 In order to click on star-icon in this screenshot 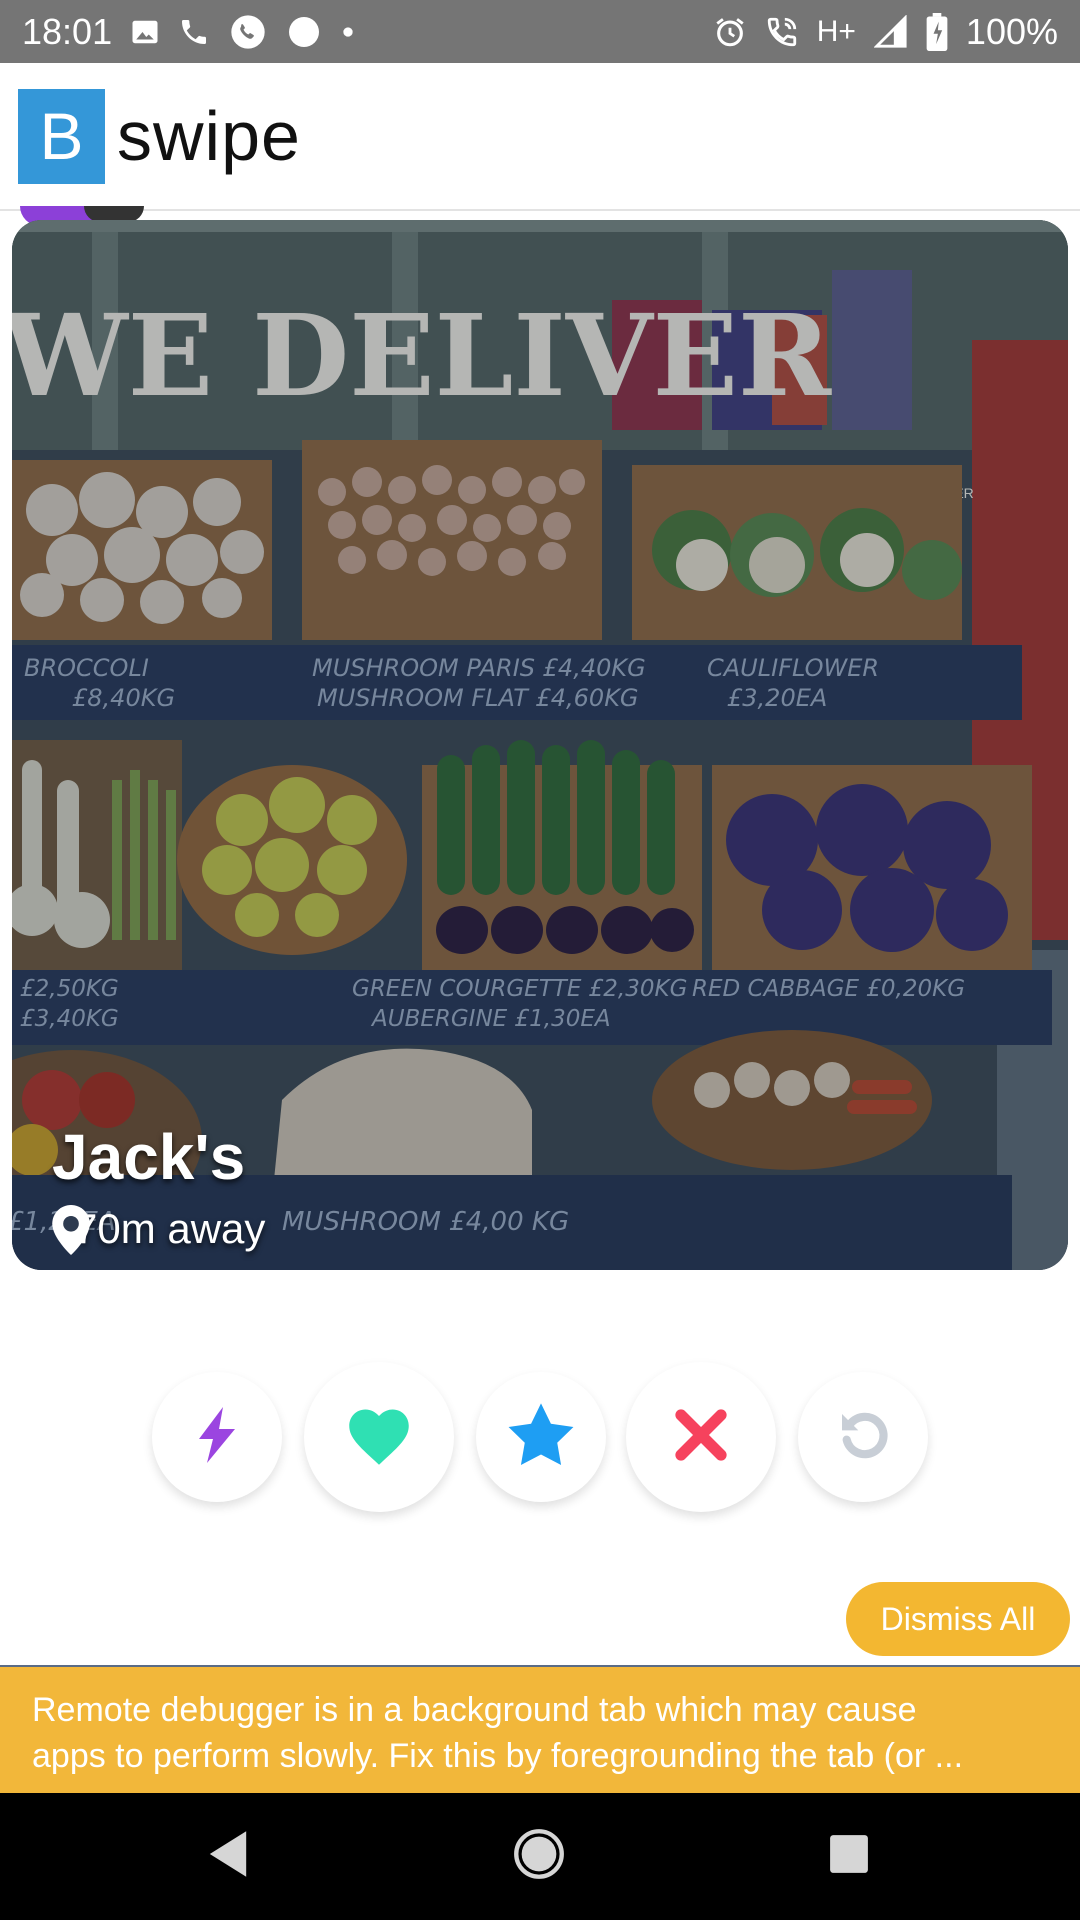, I will do `click(541, 1437)`.